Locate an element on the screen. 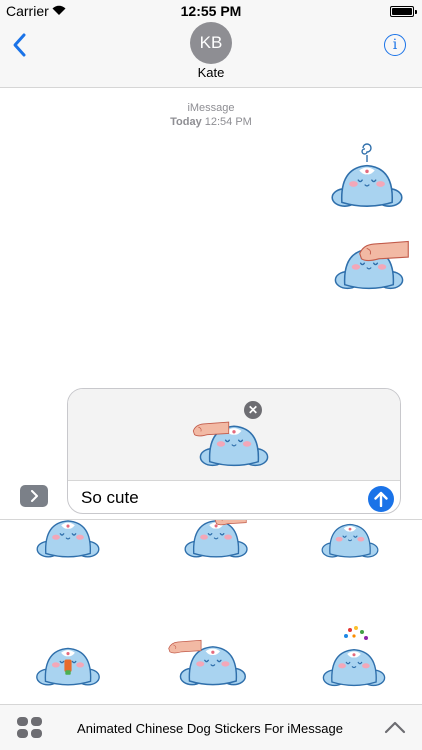 The height and width of the screenshot is (750, 422). apps-grid-icon is located at coordinates (30, 728).